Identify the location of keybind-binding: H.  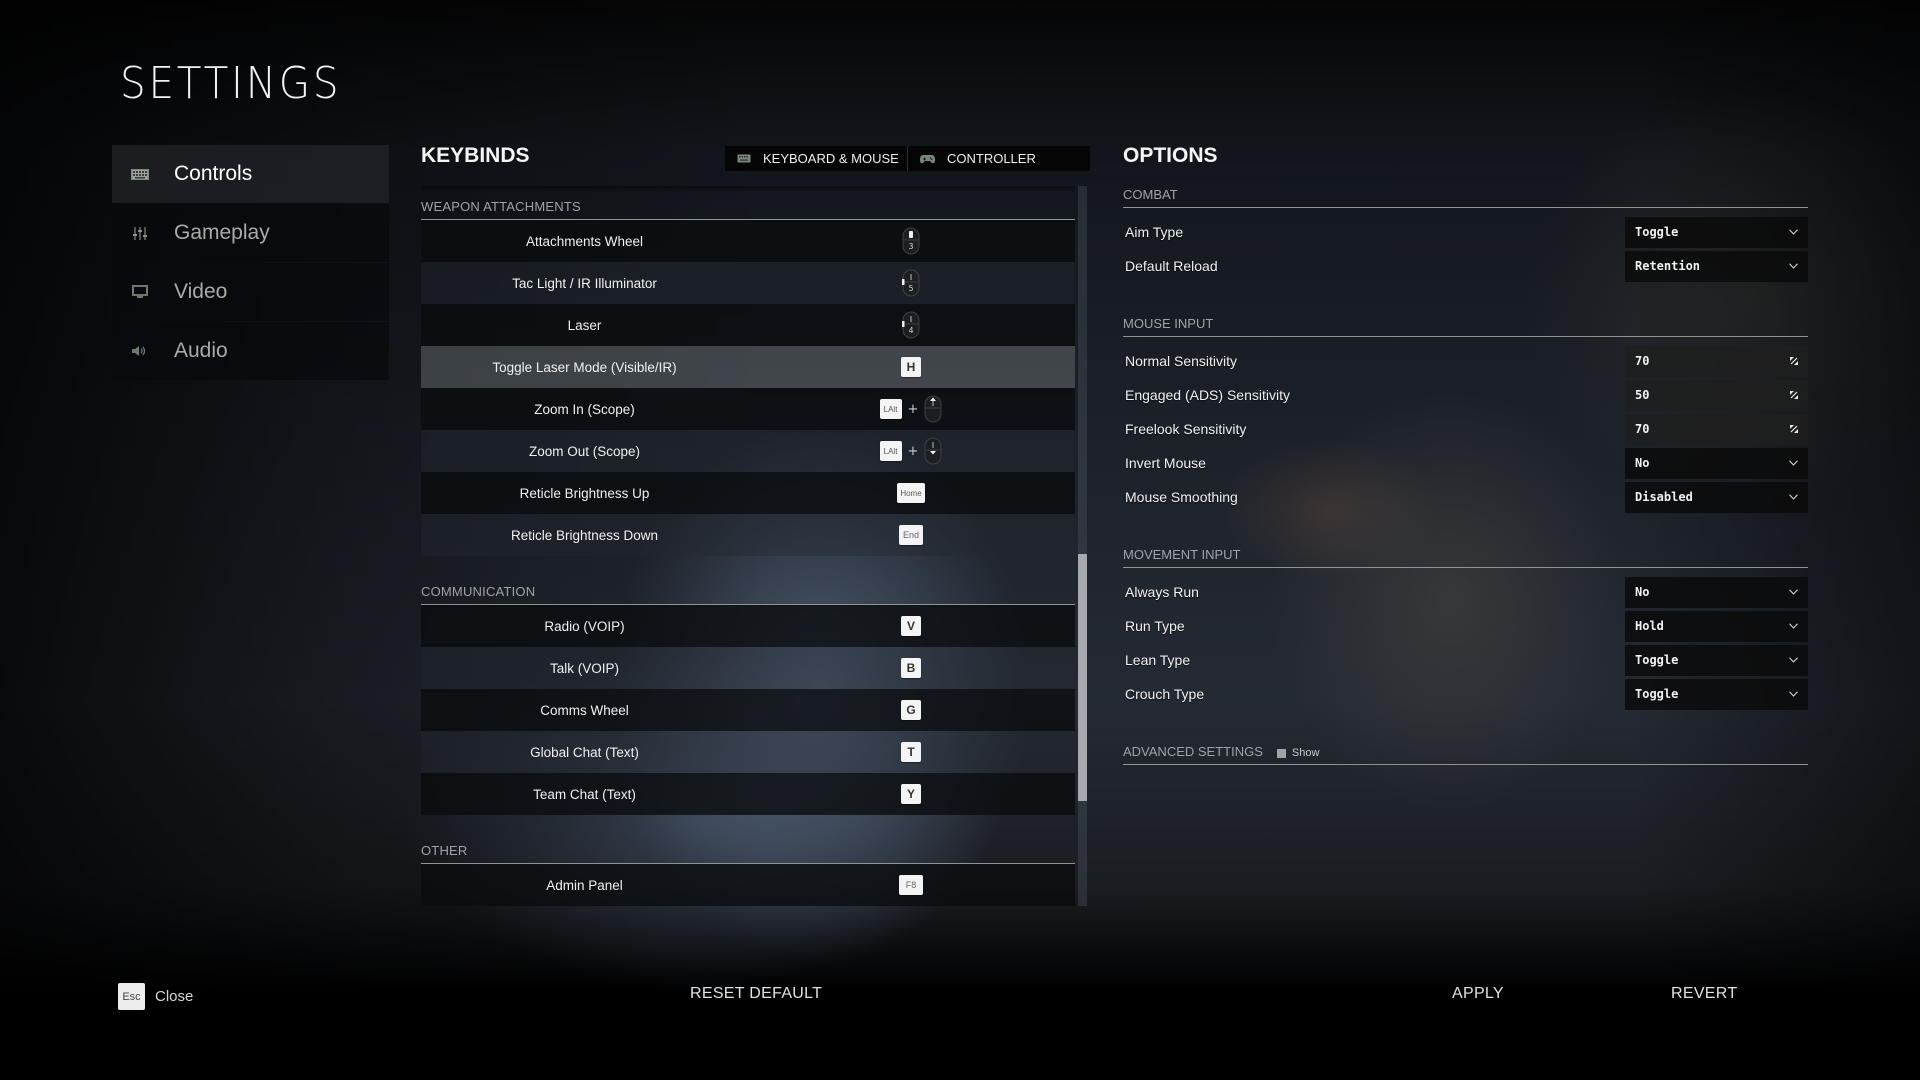
(911, 367).